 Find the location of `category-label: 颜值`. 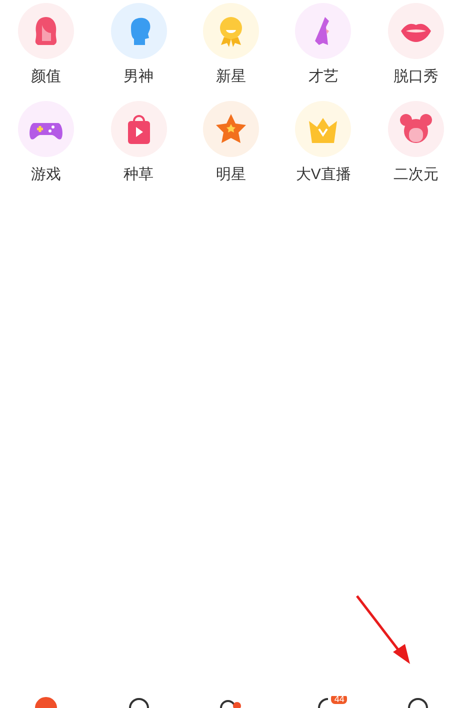

category-label: 颜值 is located at coordinates (46, 77).